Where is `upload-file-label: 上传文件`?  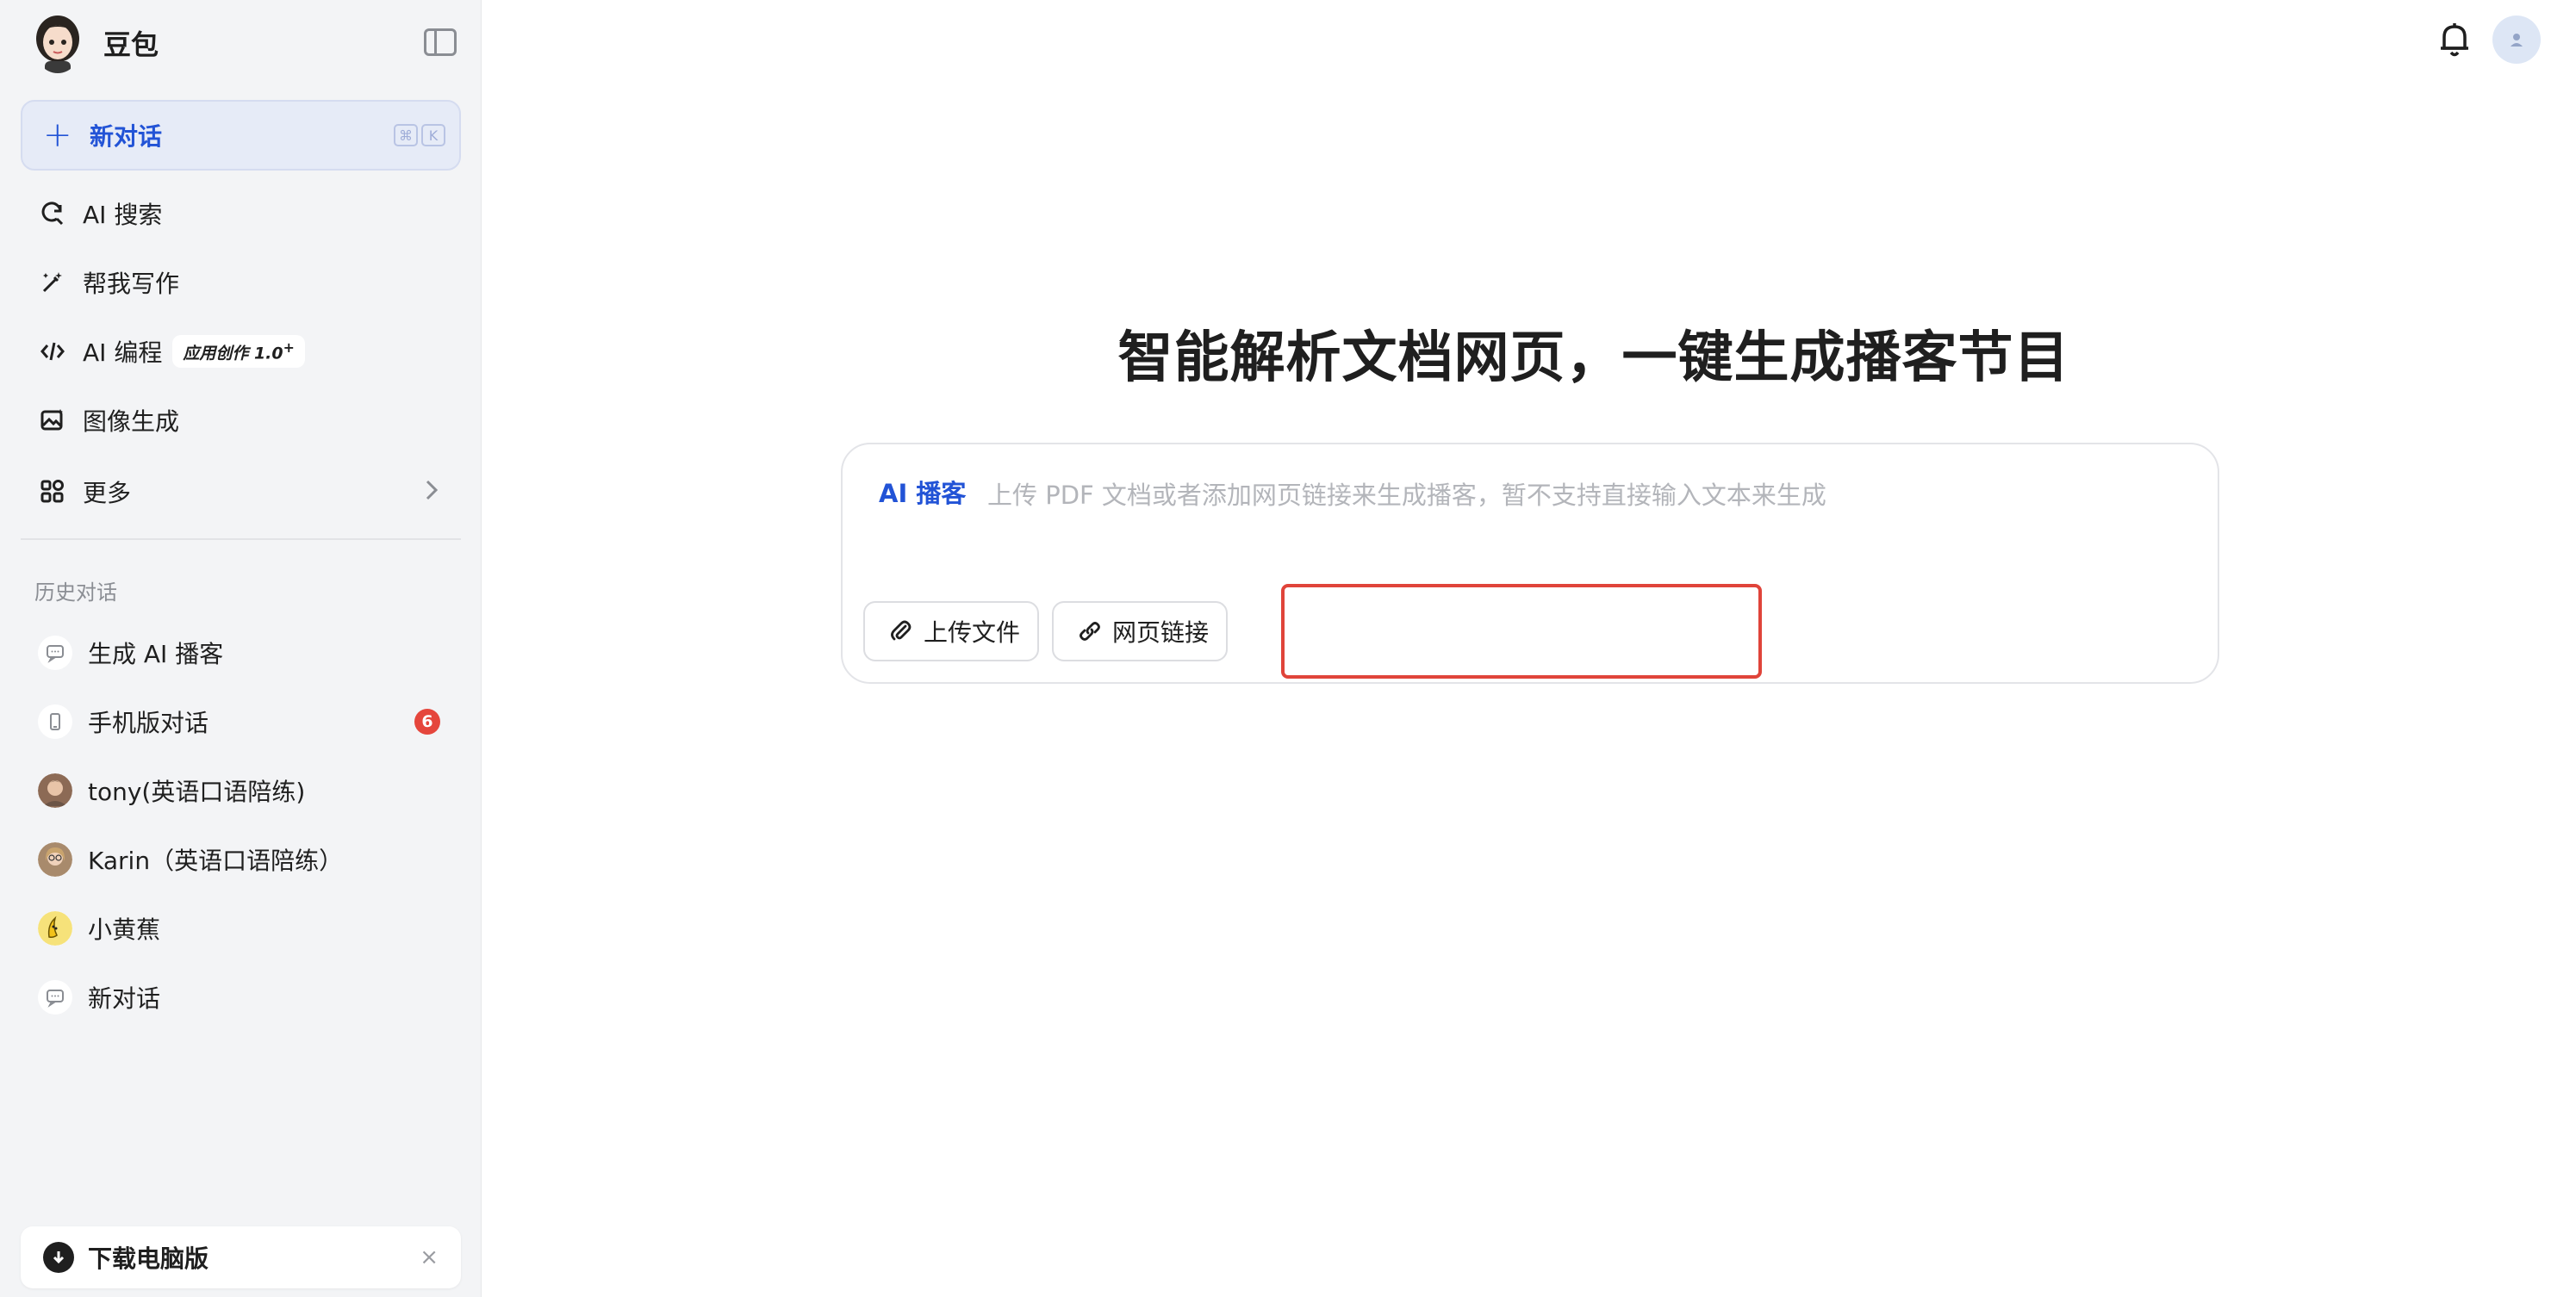 upload-file-label: 上传文件 is located at coordinates (973, 633).